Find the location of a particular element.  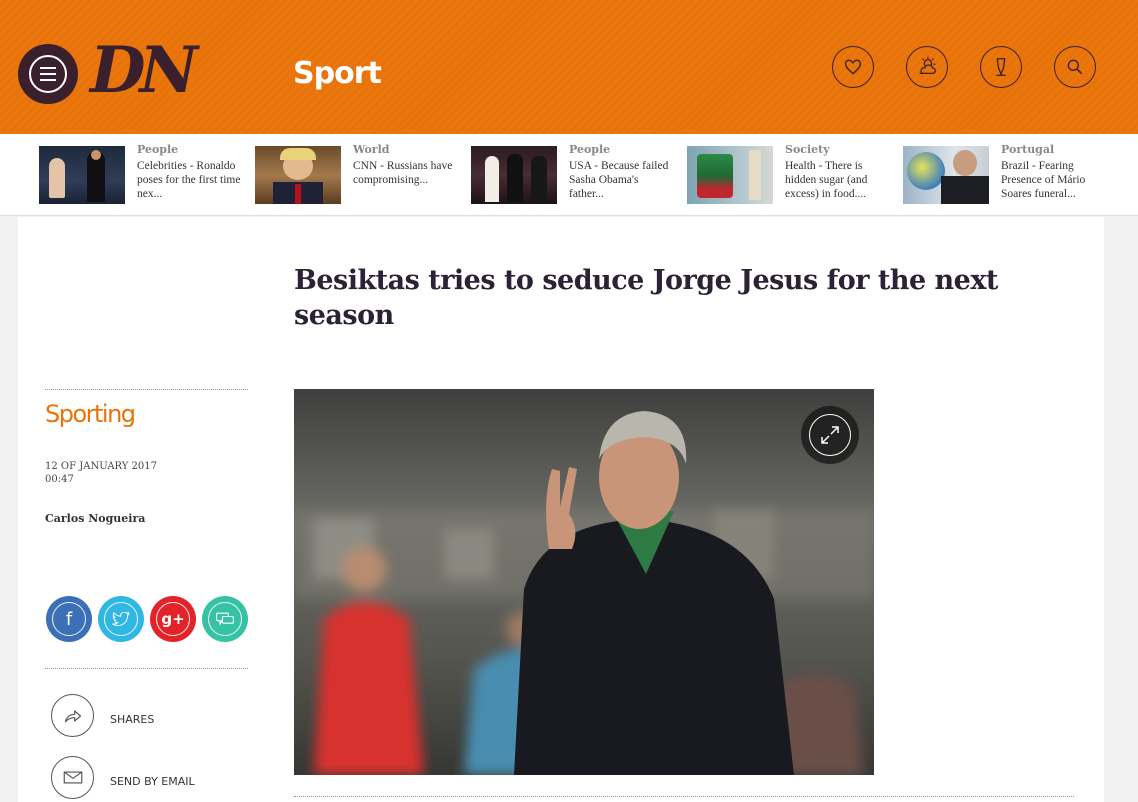

menu-icon is located at coordinates (48, 74).